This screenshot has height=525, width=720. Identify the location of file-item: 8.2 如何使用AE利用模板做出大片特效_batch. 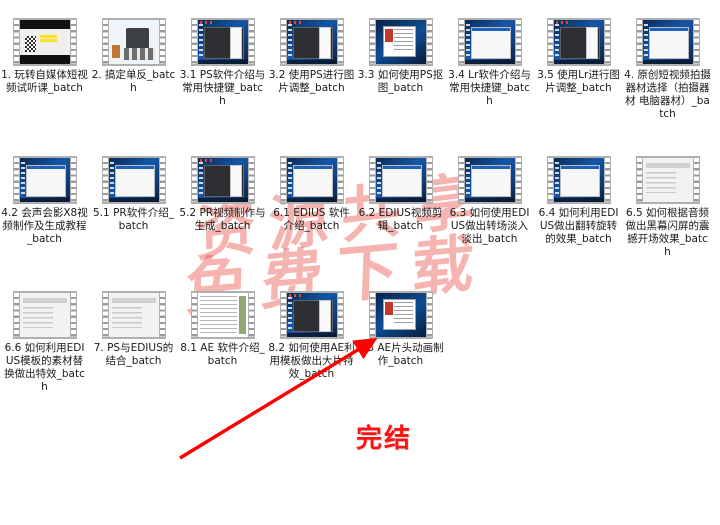
(311, 336).